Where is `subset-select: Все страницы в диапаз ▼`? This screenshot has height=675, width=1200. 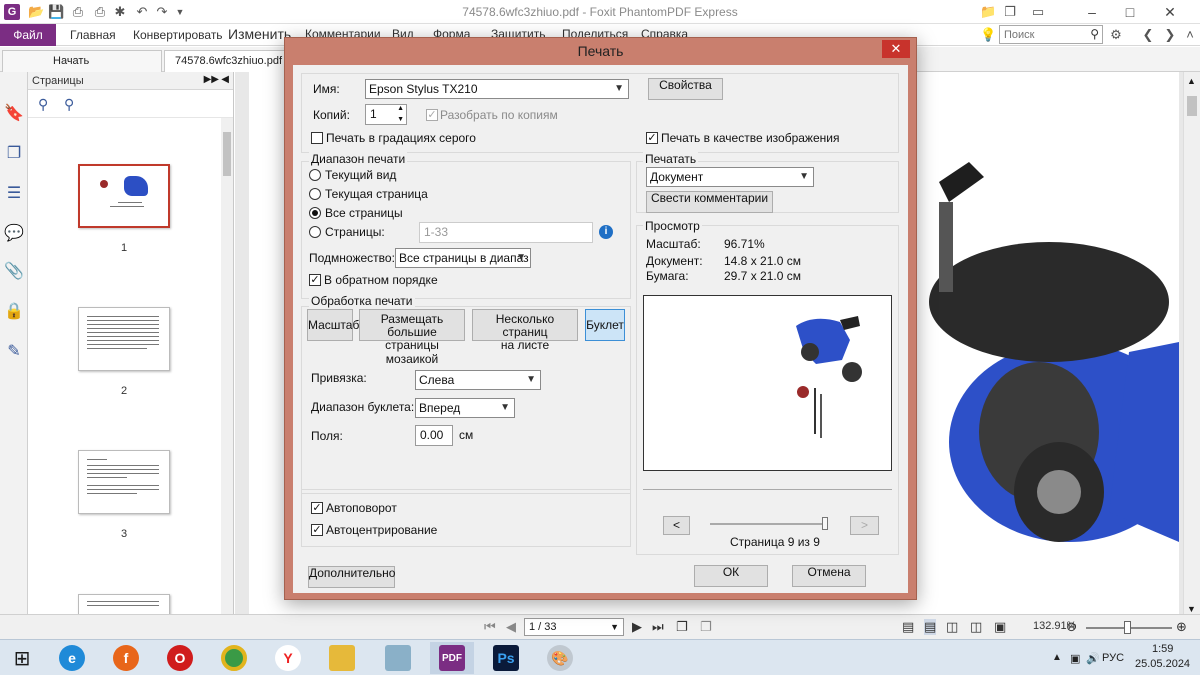 subset-select: Все страницы в диапаз ▼ is located at coordinates (463, 258).